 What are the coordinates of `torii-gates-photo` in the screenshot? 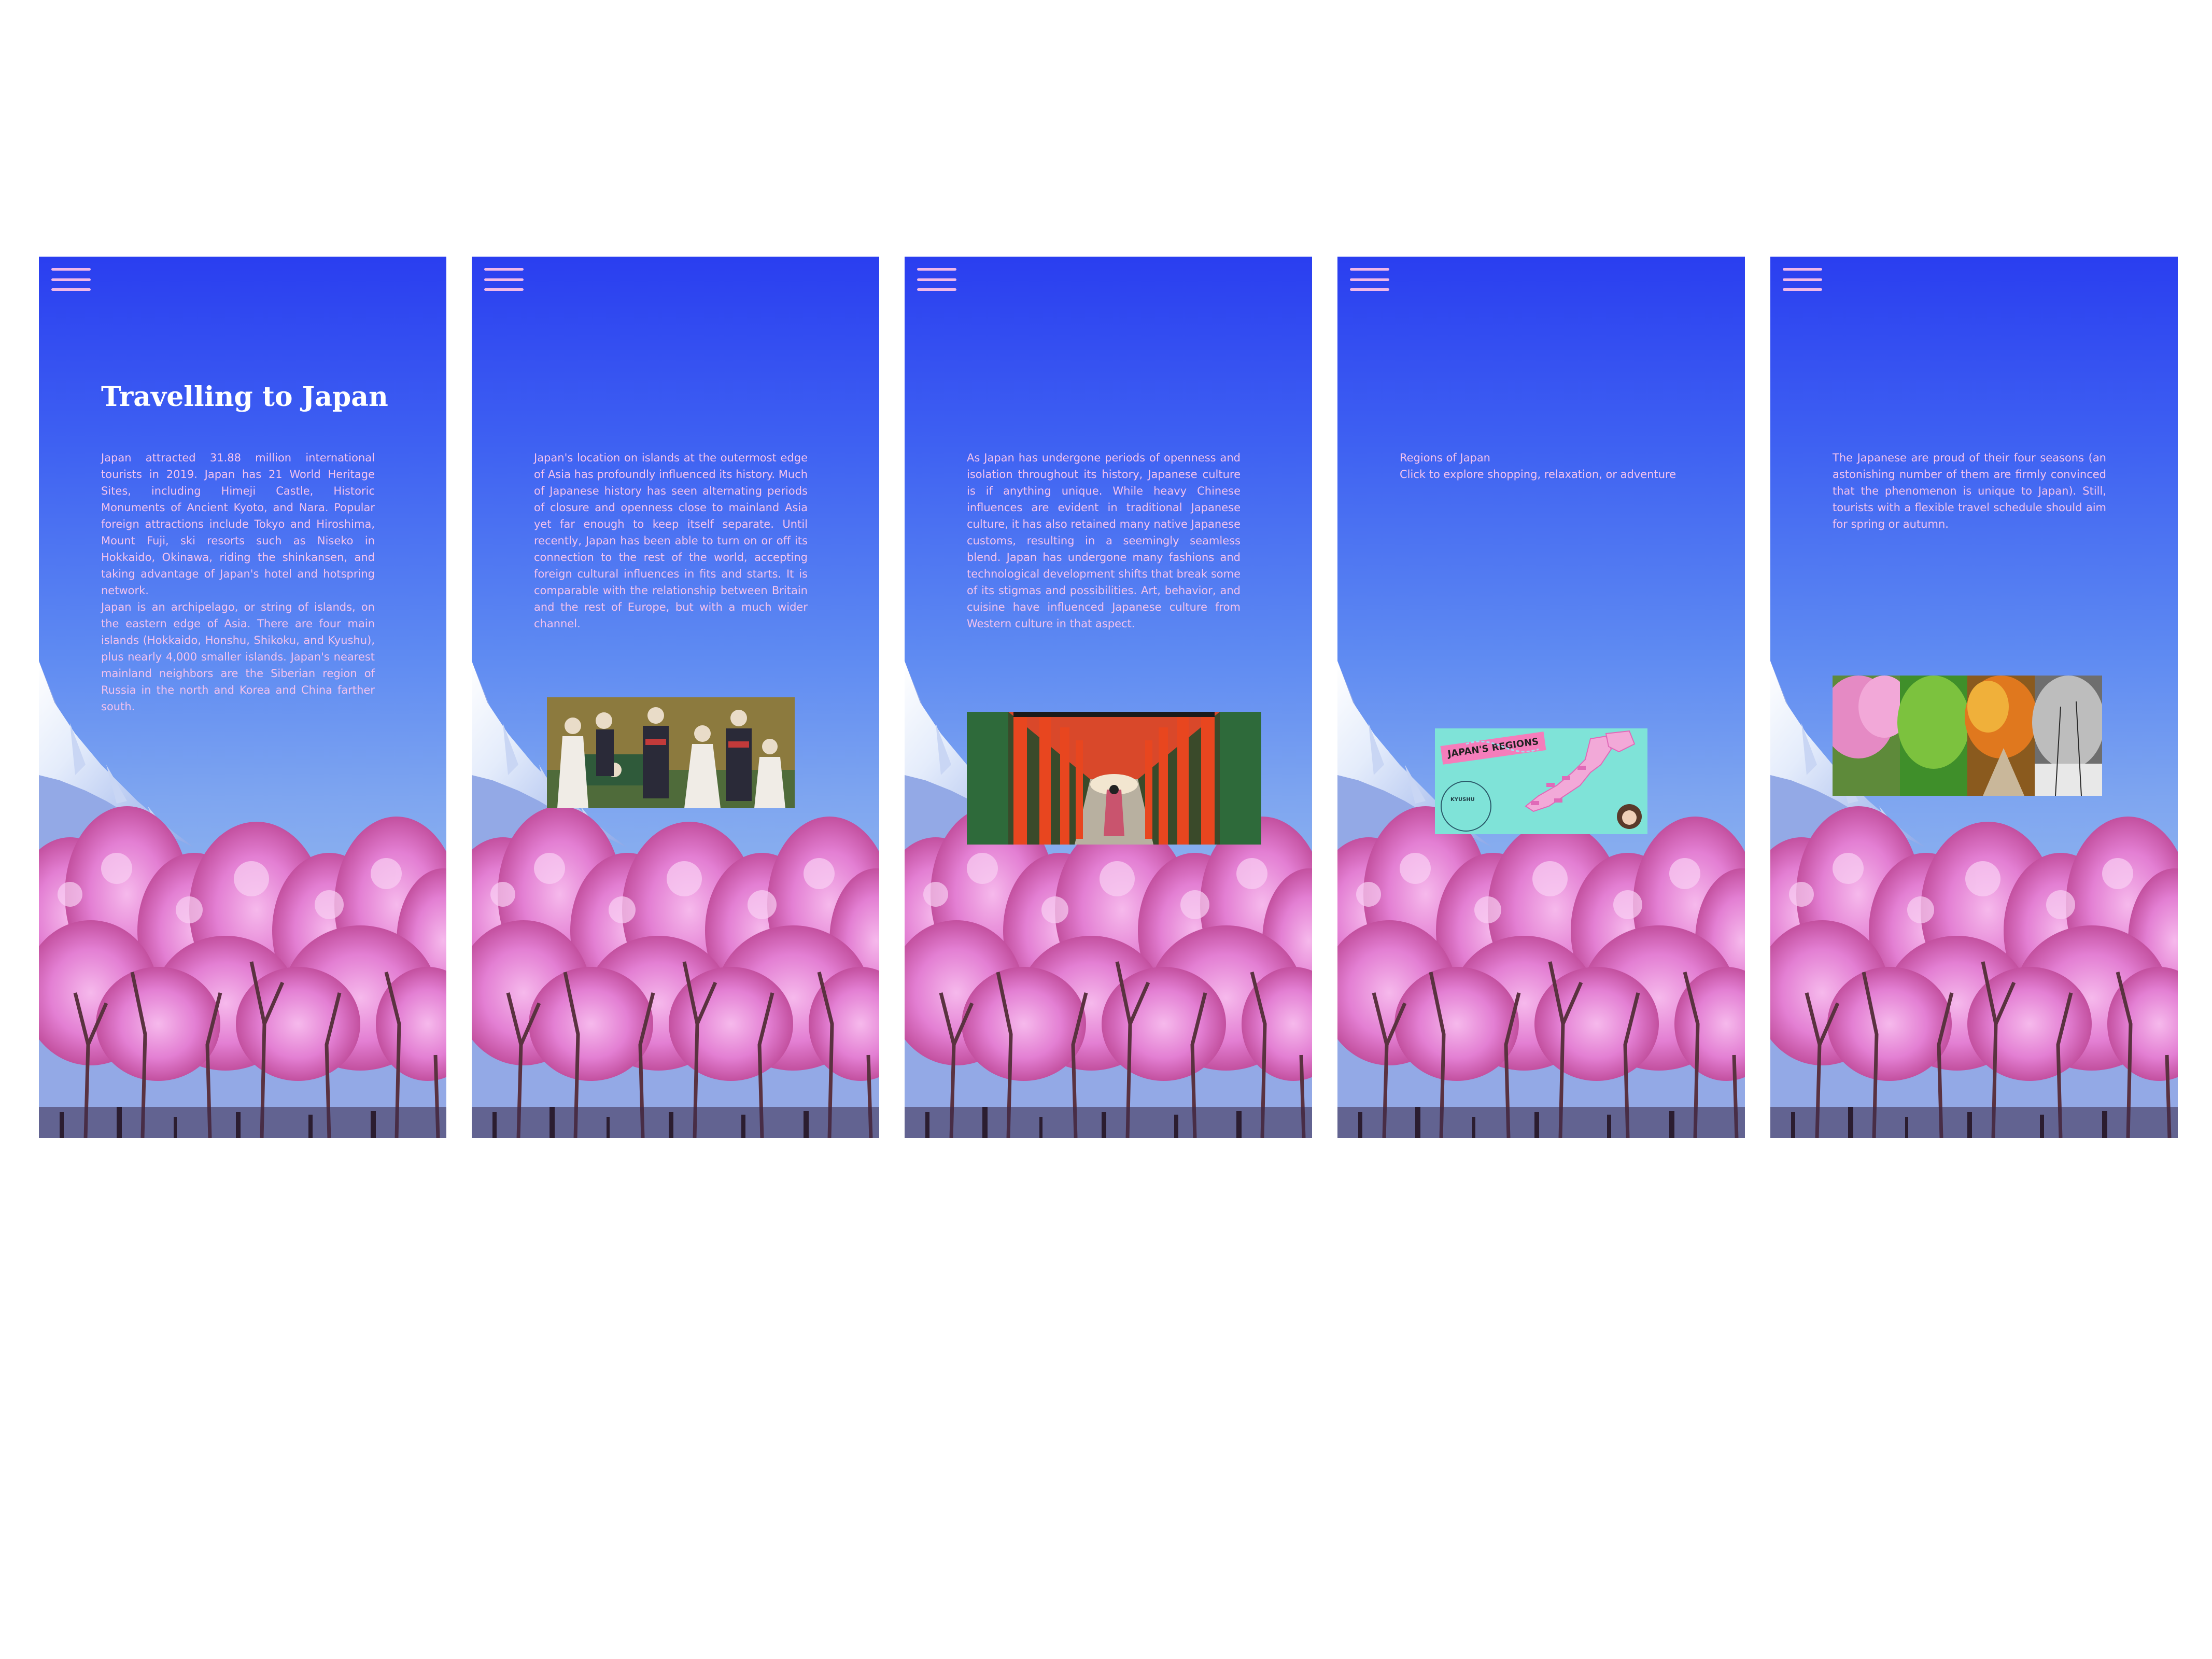 It's located at (1114, 778).